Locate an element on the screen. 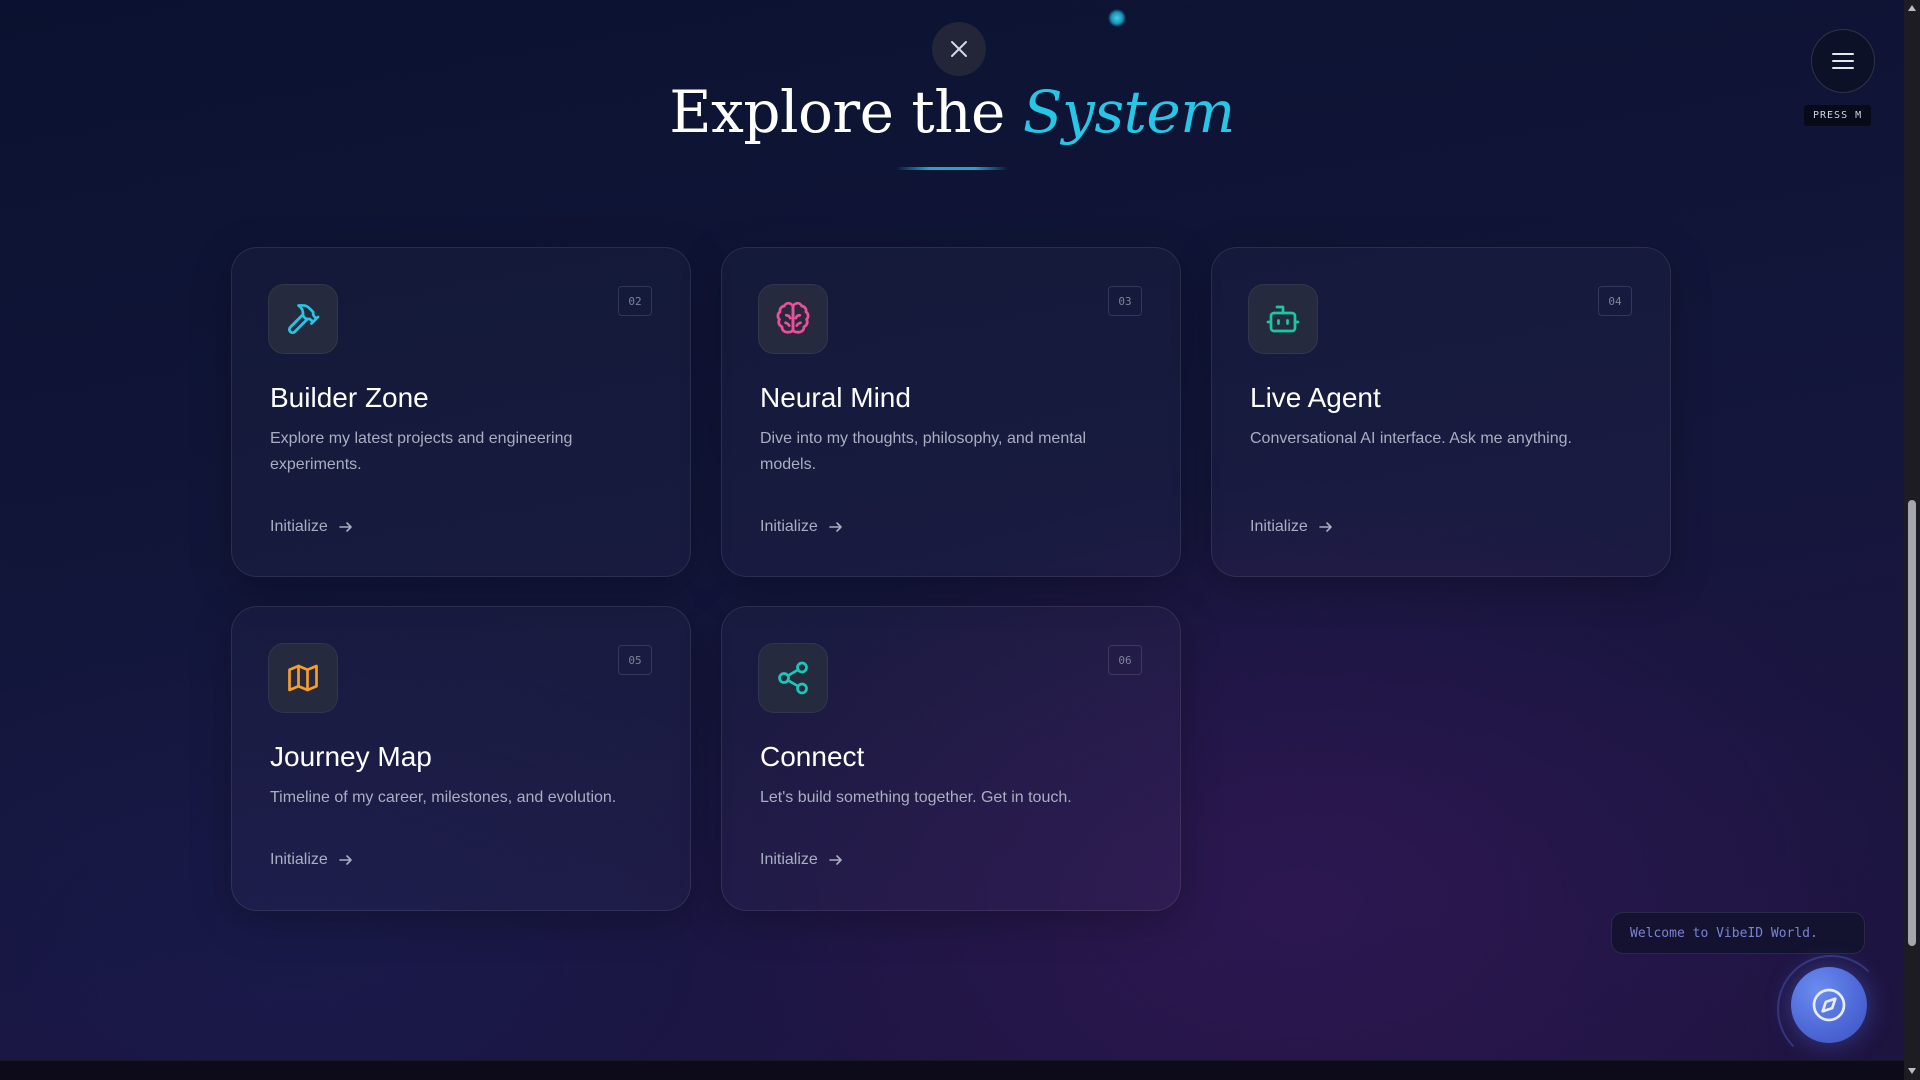  robot-icon is located at coordinates (1283, 319).